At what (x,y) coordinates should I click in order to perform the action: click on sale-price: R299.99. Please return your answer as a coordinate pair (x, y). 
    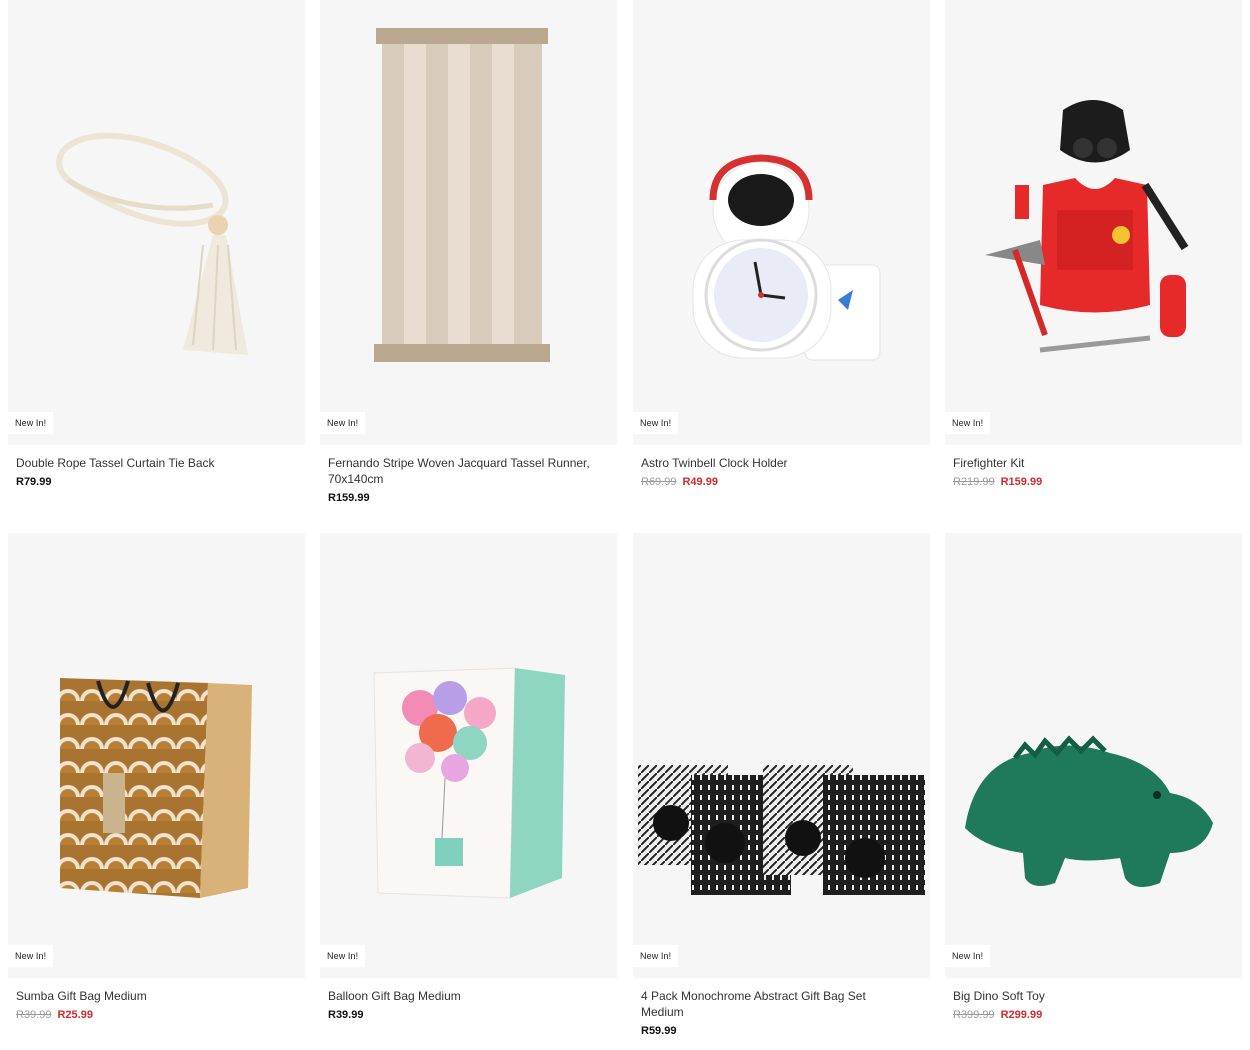
    Looking at the image, I should click on (1021, 1015).